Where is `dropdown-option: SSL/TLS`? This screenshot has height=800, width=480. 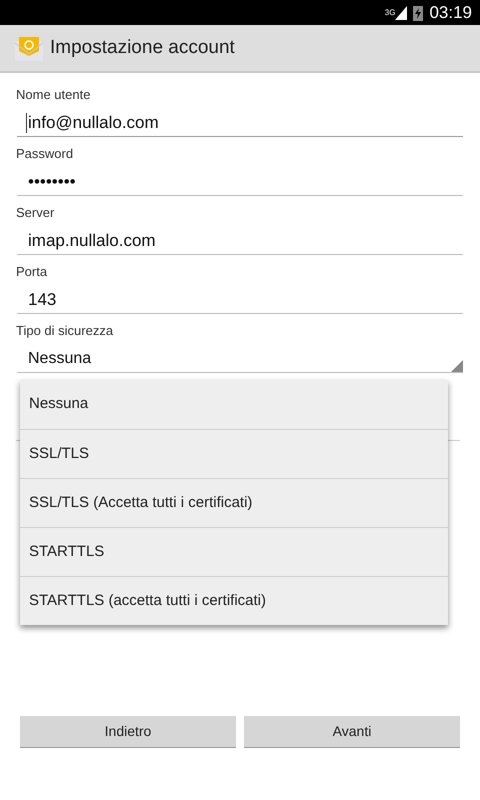 dropdown-option: SSL/TLS is located at coordinates (234, 453).